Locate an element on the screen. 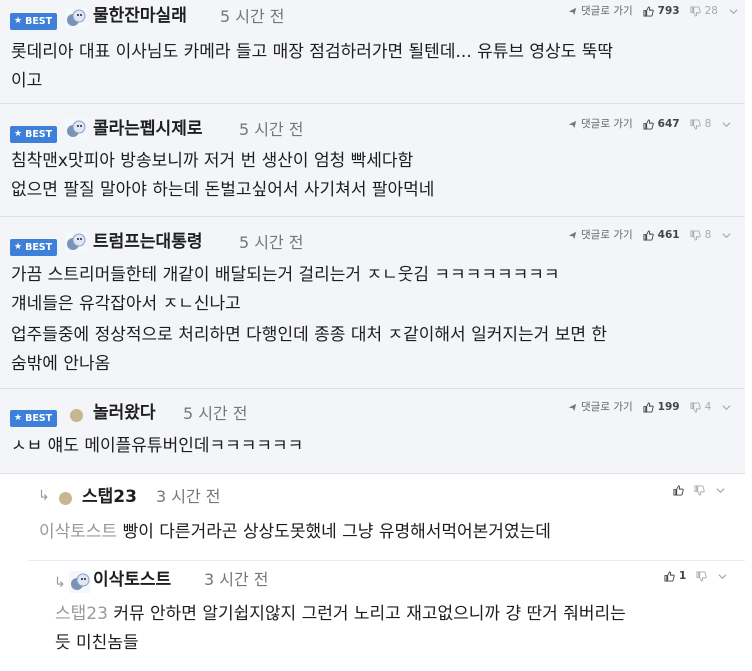 This screenshot has width=752, height=671. comment-nickname: 스탭23 is located at coordinates (109, 497).